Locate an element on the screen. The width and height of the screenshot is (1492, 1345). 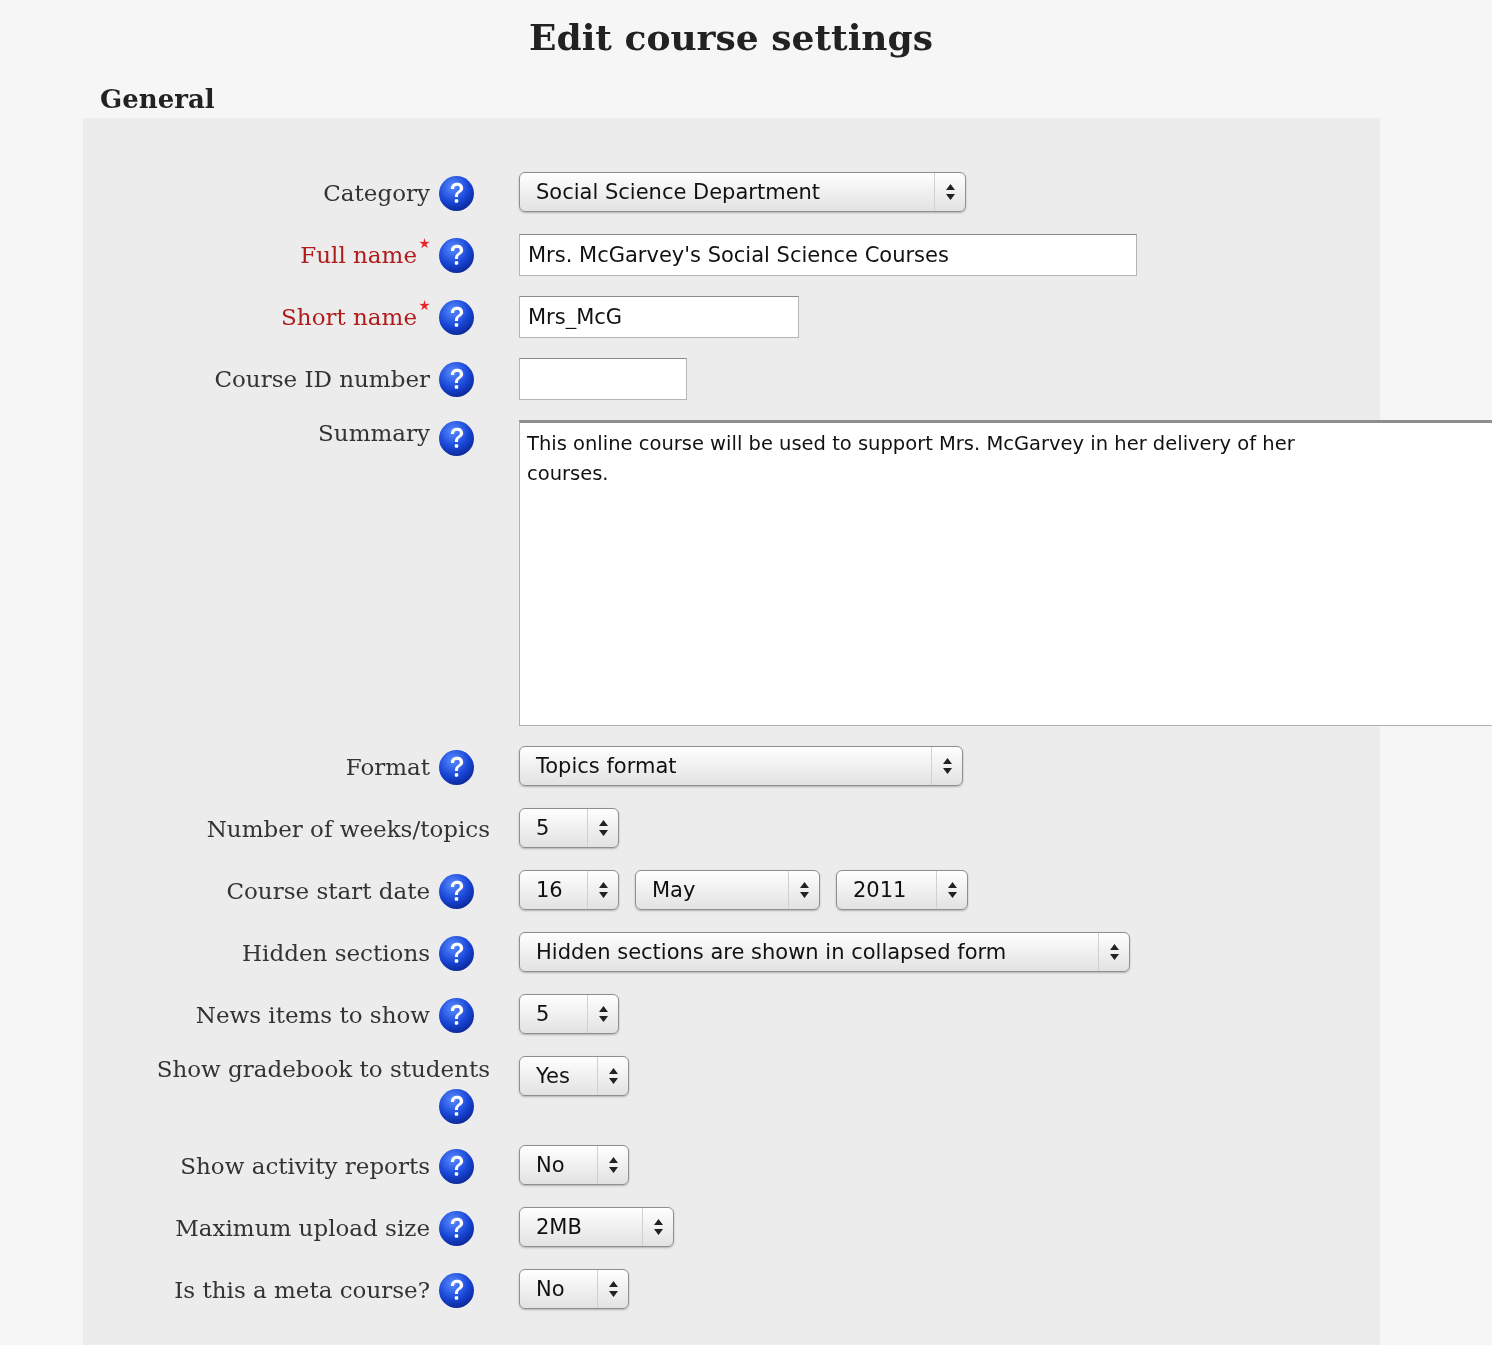
field-label: Category is located at coordinates (376, 193).